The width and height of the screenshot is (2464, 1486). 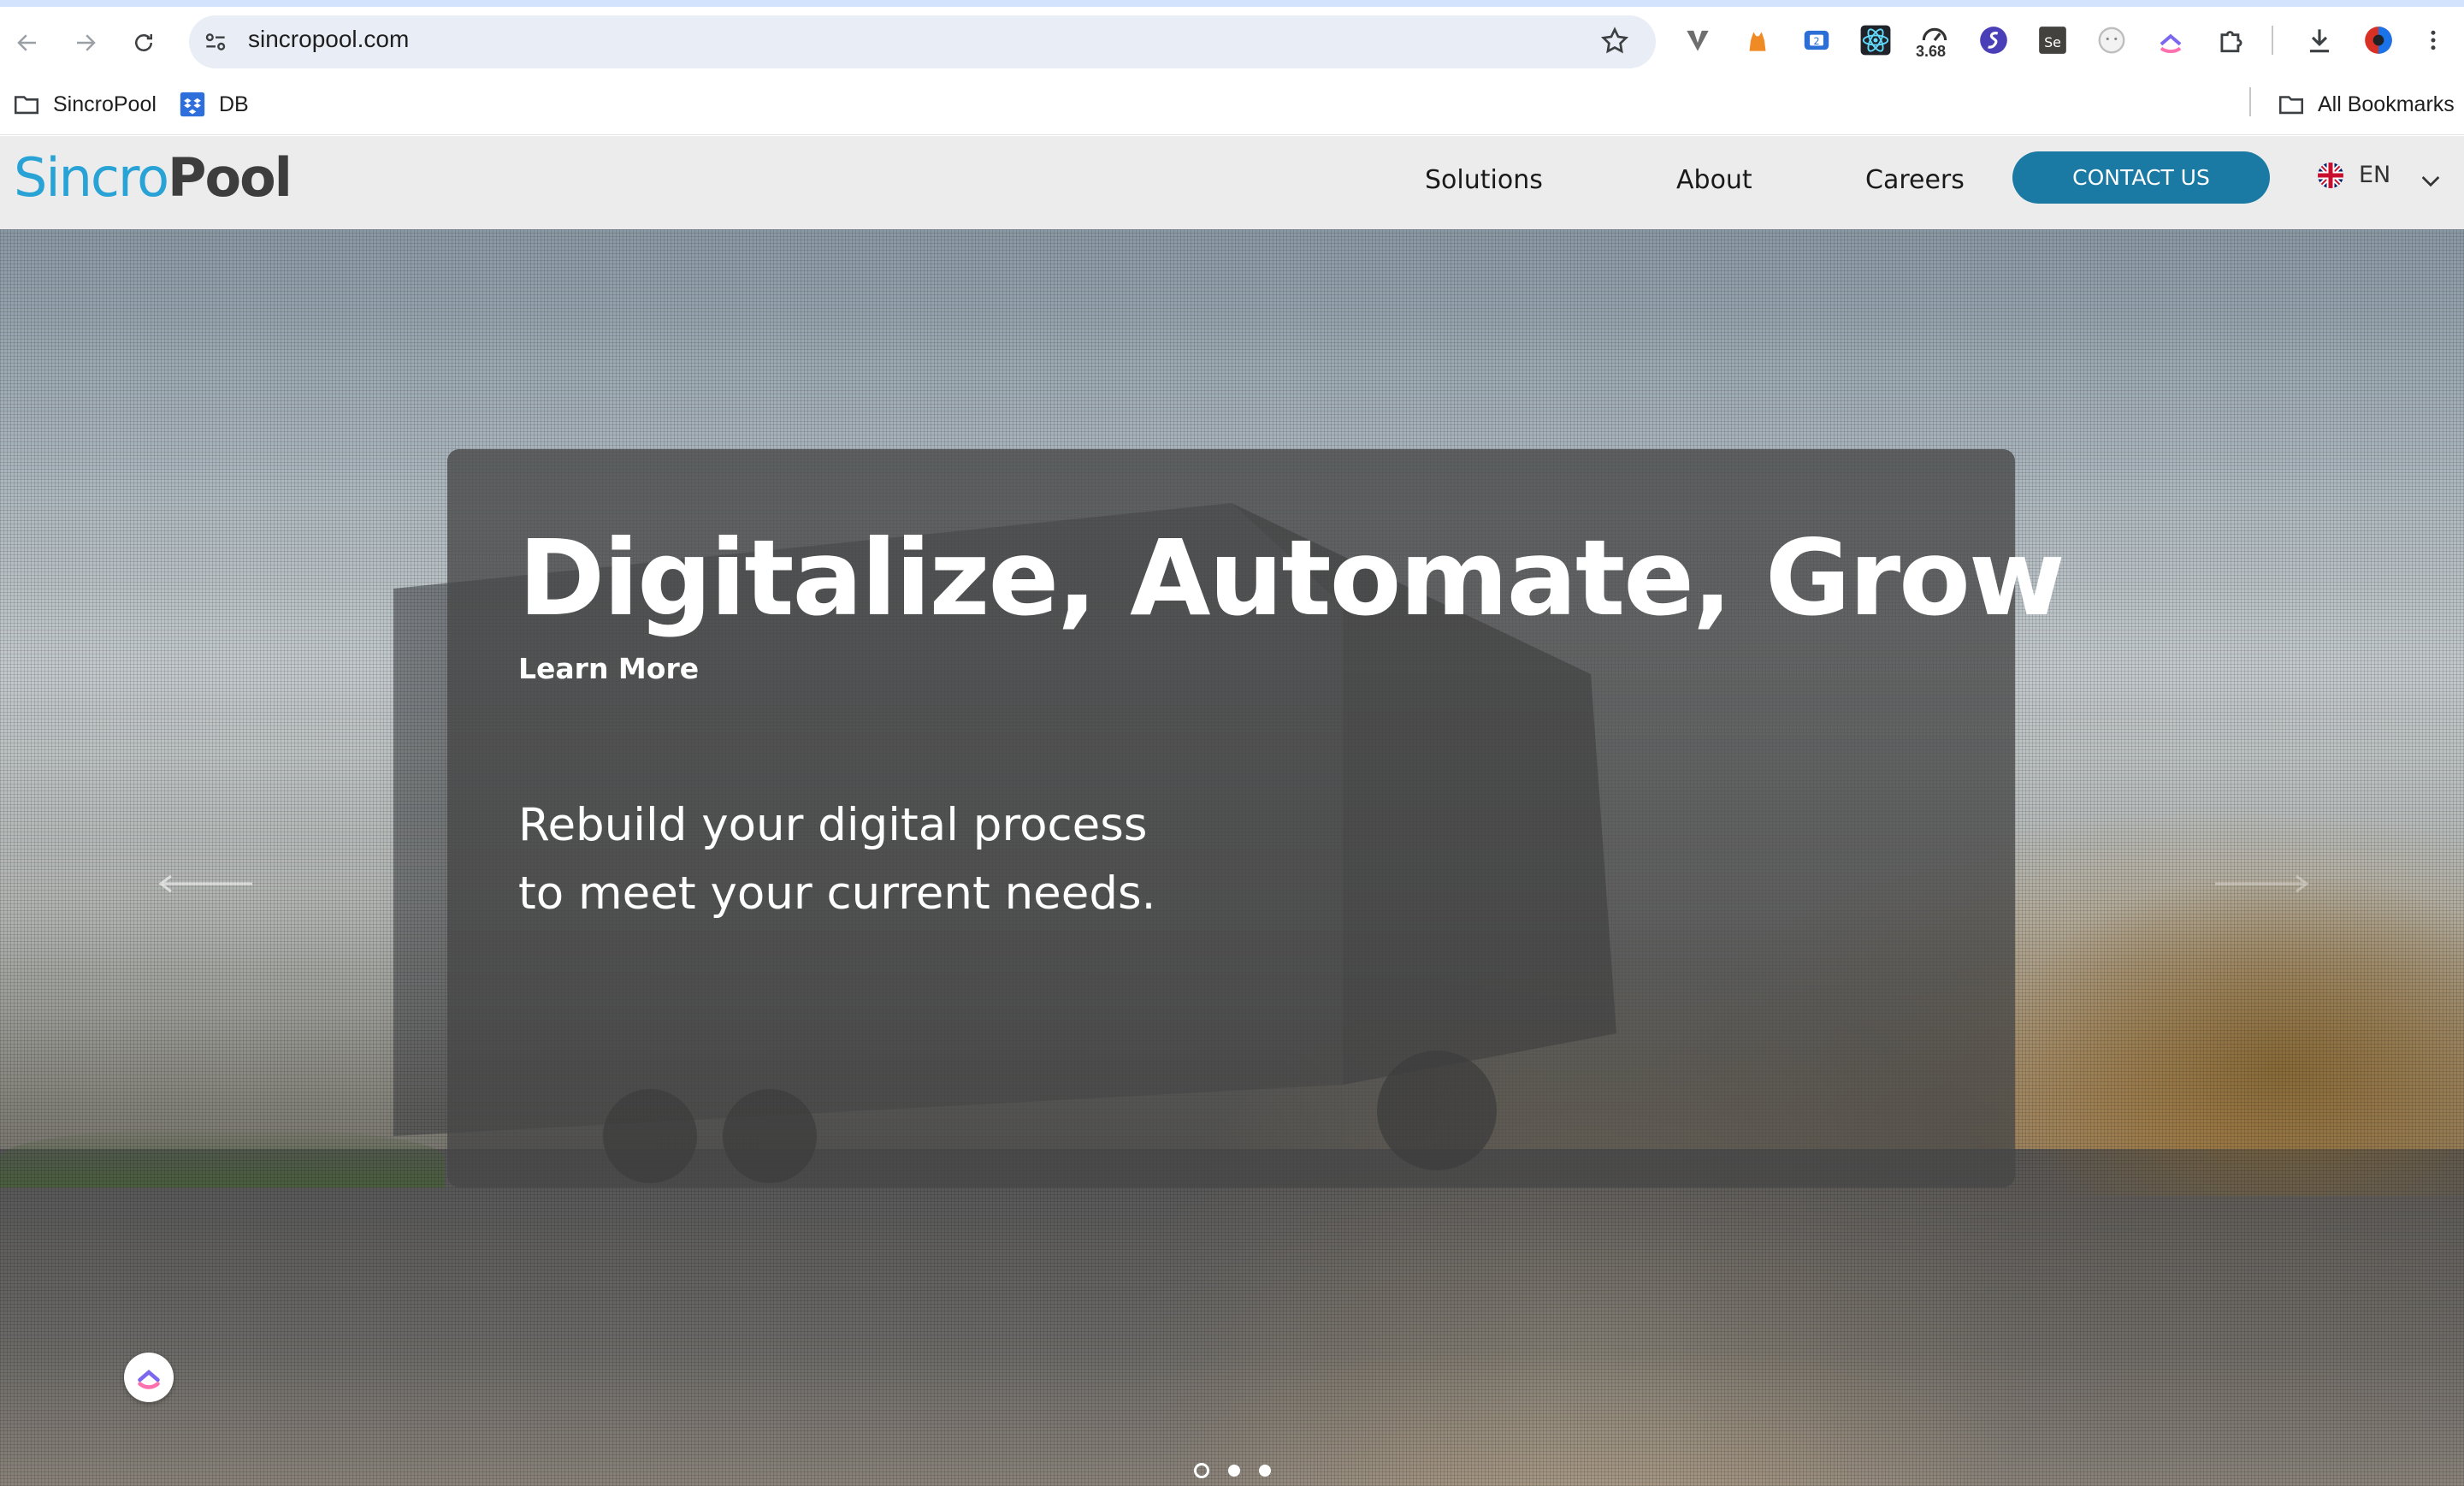 I want to click on bookmark-sincropool: SincroPool, so click(x=84, y=104).